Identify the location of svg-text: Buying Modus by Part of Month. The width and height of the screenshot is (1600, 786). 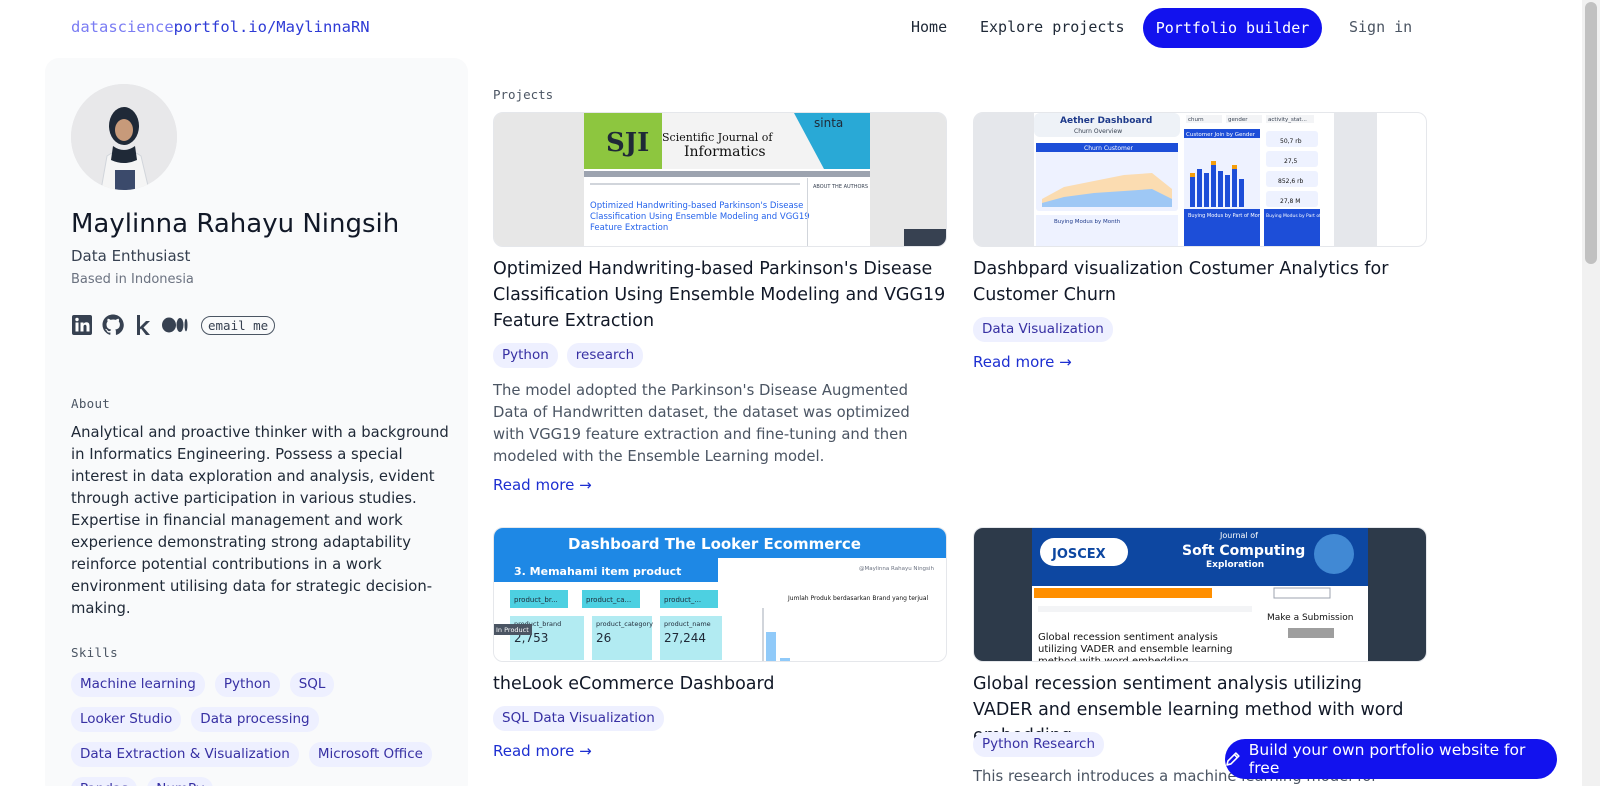
(1227, 216).